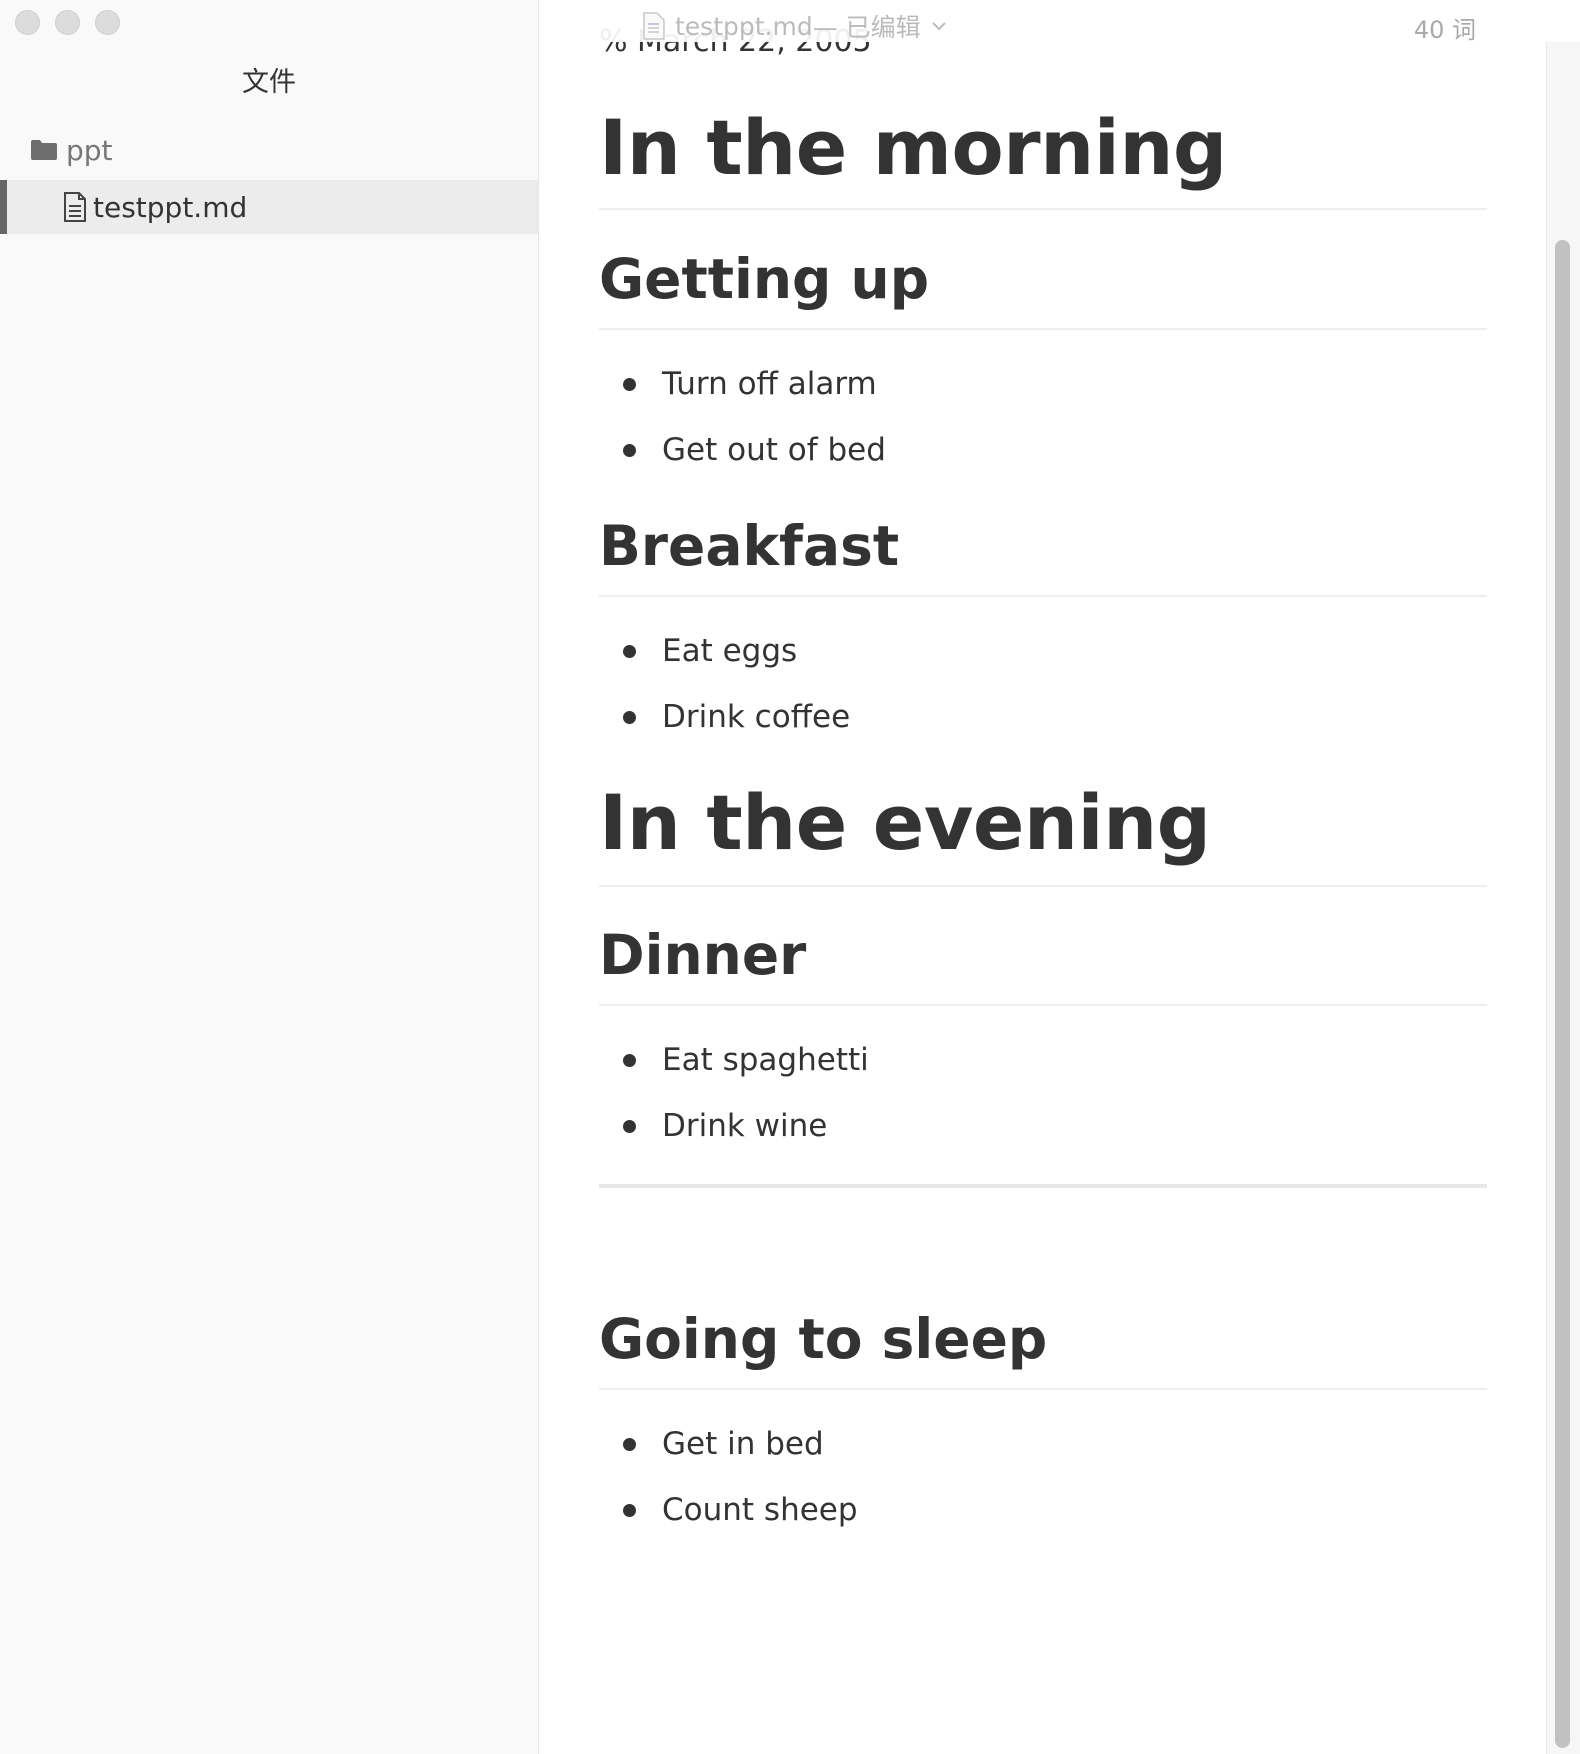 This screenshot has width=1580, height=1754. What do you see at coordinates (1043, 836) in the screenshot?
I see `heading-evening: In the evening` at bounding box center [1043, 836].